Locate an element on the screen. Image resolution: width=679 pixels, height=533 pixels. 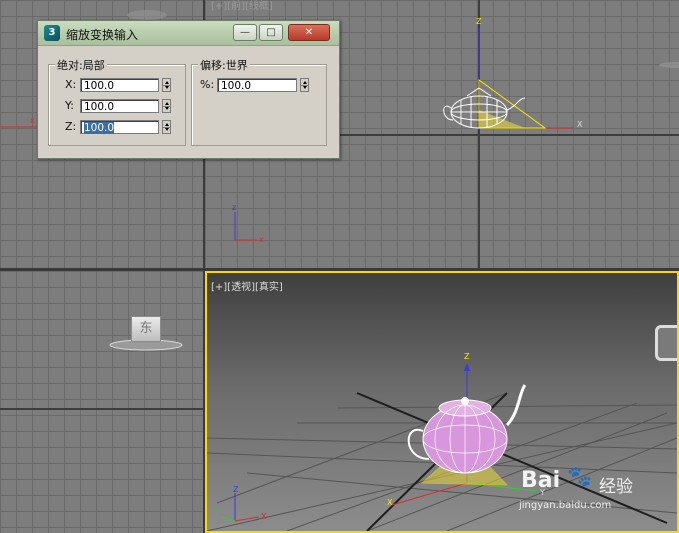
perspective-edge-object is located at coordinates (666, 343).